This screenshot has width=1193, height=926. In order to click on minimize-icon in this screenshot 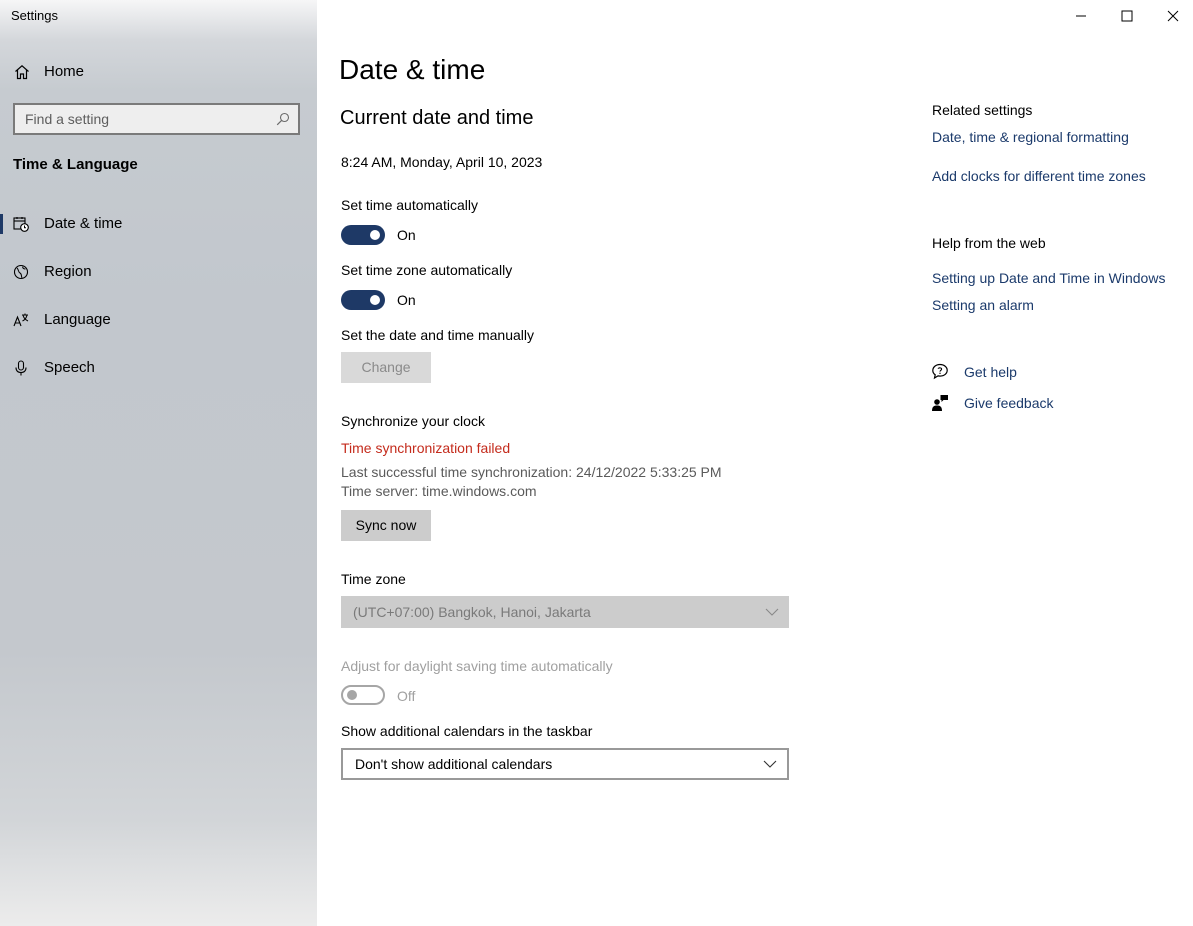, I will do `click(1081, 16)`.